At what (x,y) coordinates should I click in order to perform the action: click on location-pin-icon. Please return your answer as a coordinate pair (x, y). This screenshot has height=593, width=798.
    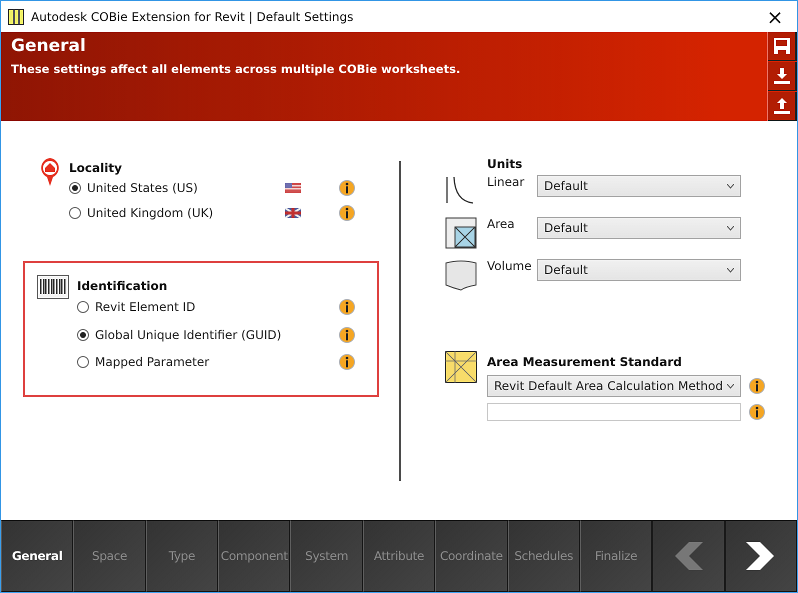
    Looking at the image, I should click on (50, 172).